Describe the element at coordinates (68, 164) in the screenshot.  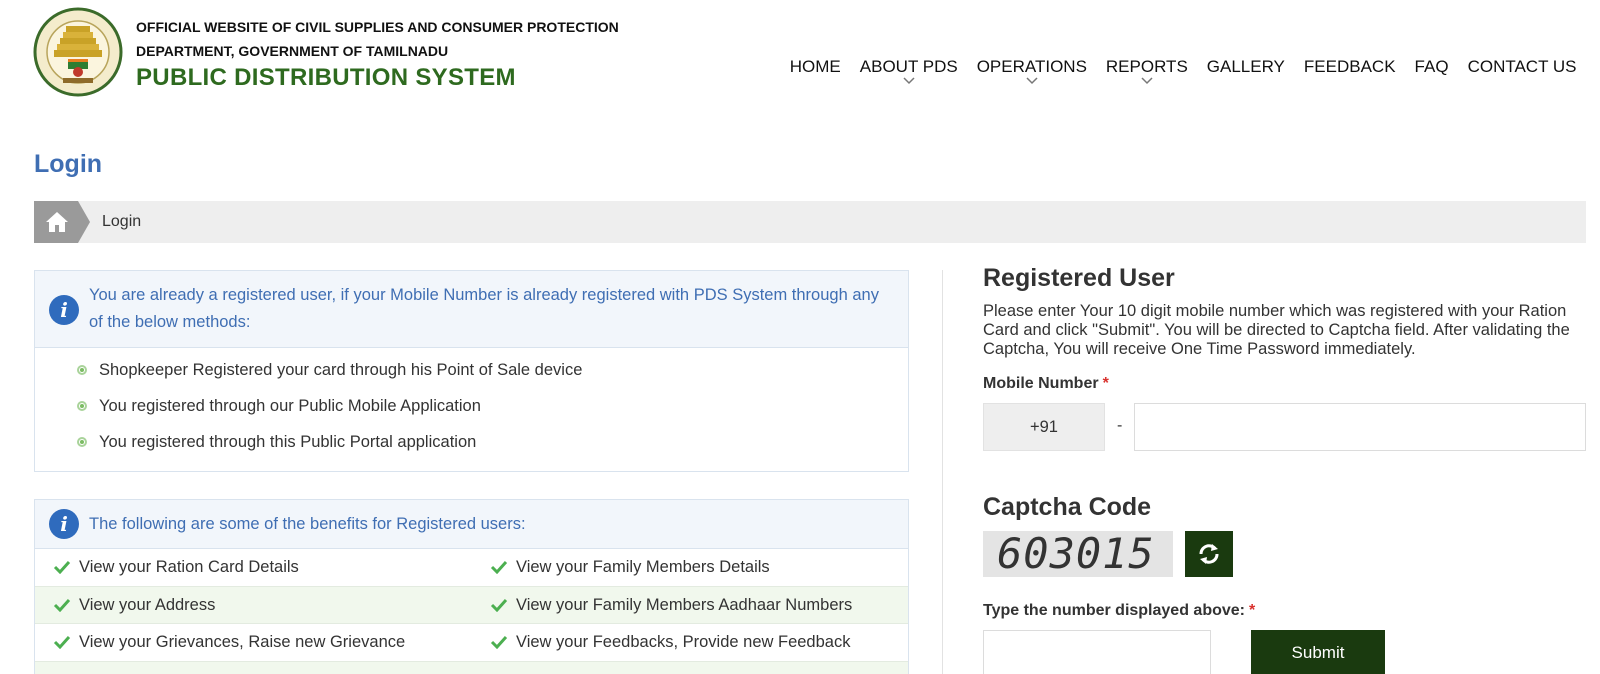
I see `page-title: Login` at that location.